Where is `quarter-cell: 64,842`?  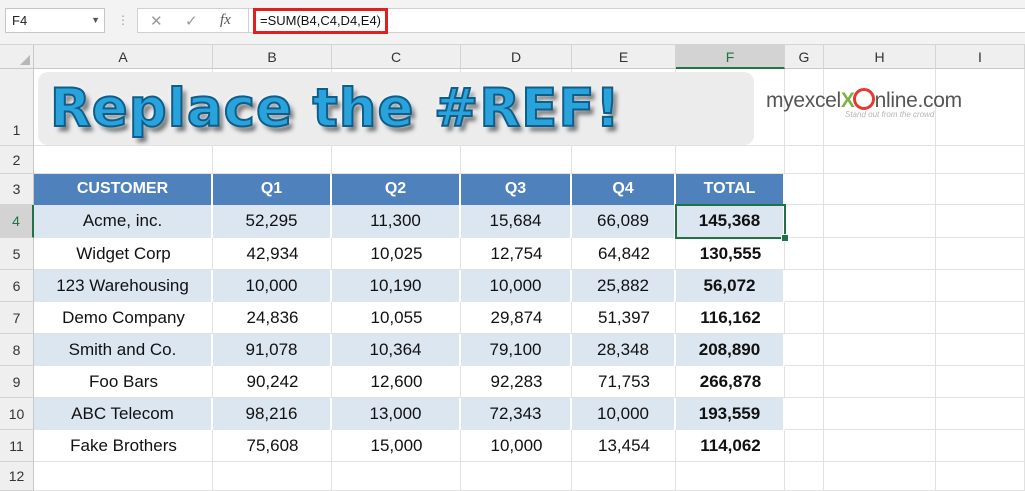 quarter-cell: 64,842 is located at coordinates (624, 254).